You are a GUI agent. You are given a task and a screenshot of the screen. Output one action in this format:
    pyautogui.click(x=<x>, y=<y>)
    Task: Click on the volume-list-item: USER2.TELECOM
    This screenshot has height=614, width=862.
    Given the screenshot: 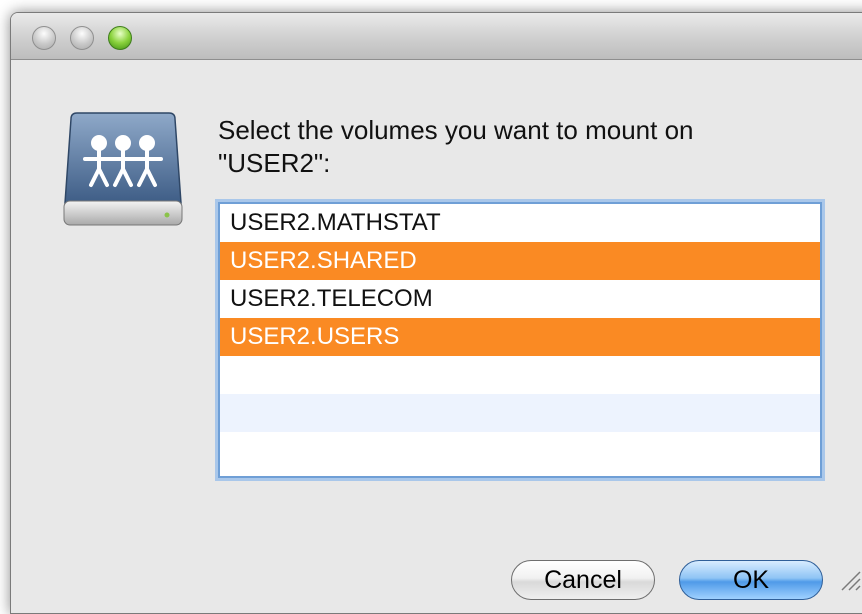 What is the action you would take?
    pyautogui.click(x=520, y=299)
    